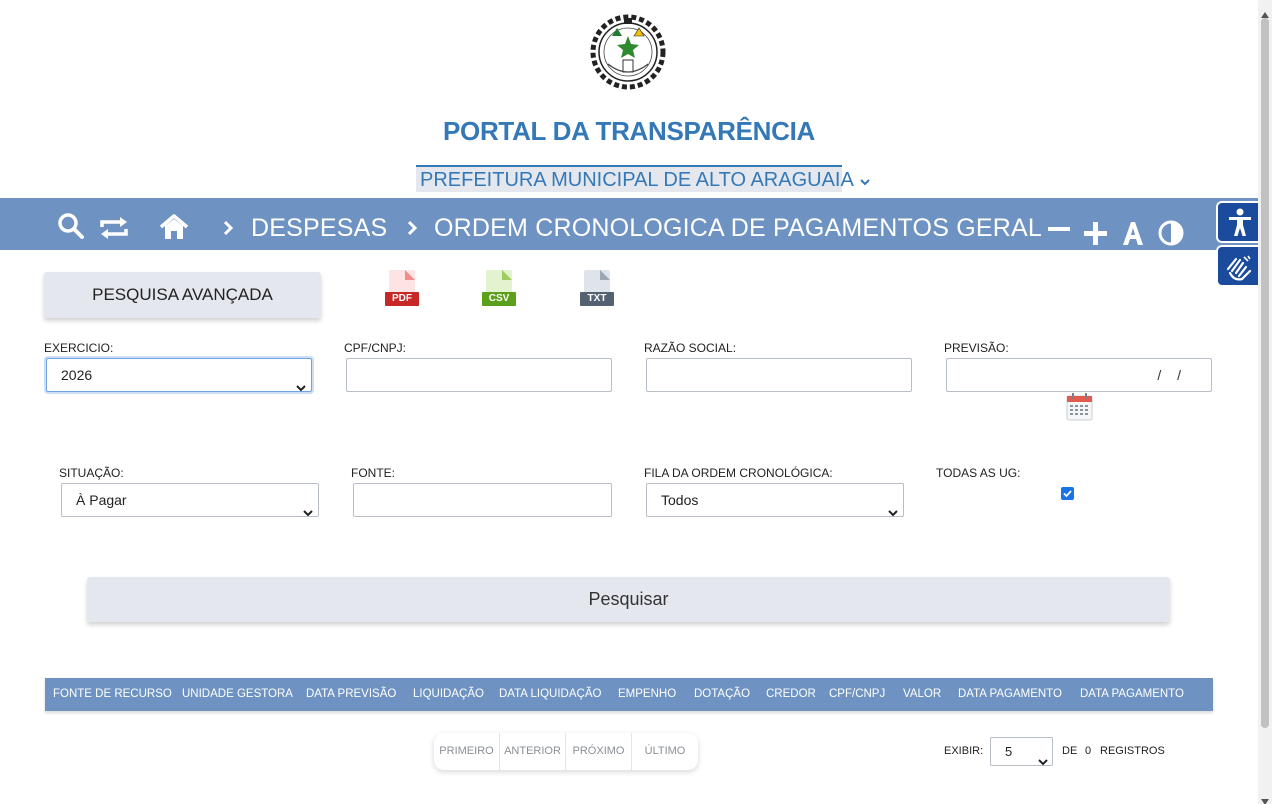 This screenshot has width=1272, height=804. What do you see at coordinates (499, 289) in the screenshot?
I see `export-csv-button: CSV` at bounding box center [499, 289].